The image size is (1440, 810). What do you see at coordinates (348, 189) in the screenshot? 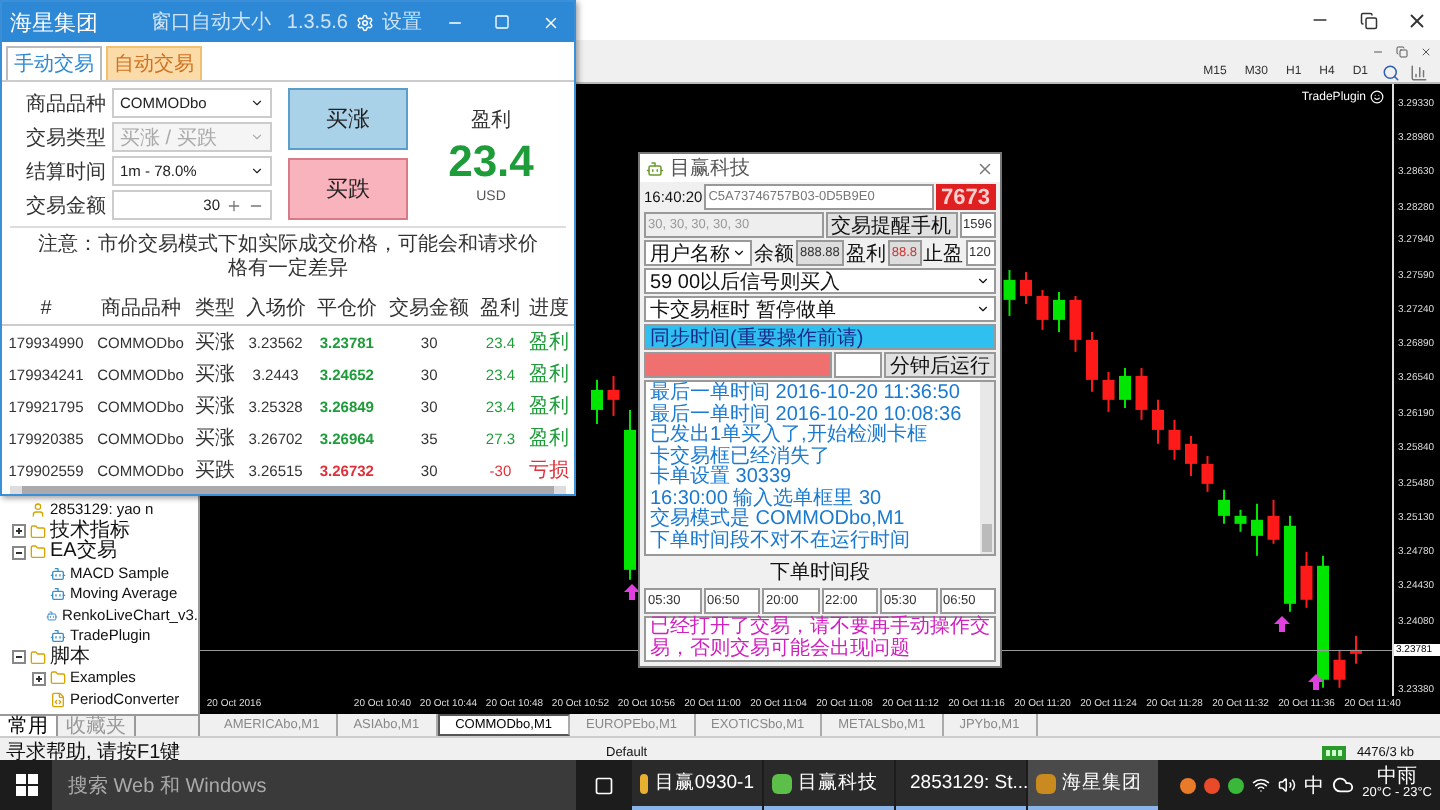
I see `buy-down-button: 买跌` at bounding box center [348, 189].